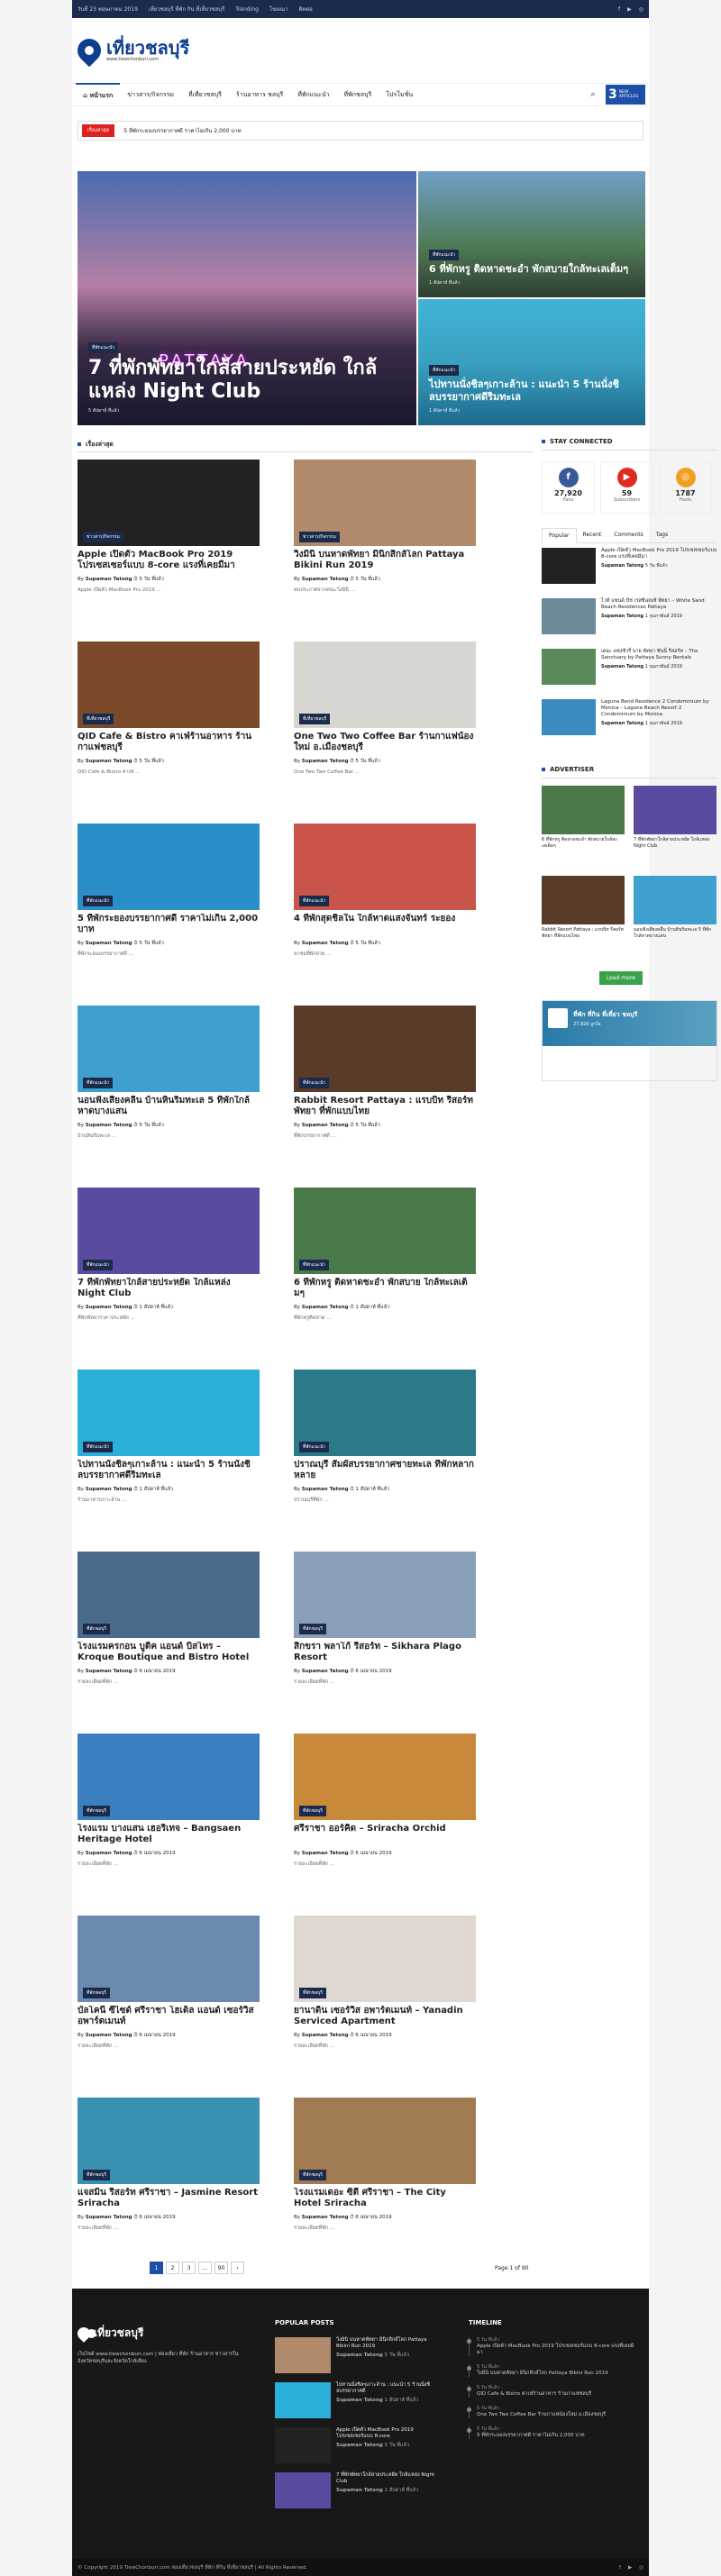  I want to click on contact-link: ติดต่อ, so click(305, 9).